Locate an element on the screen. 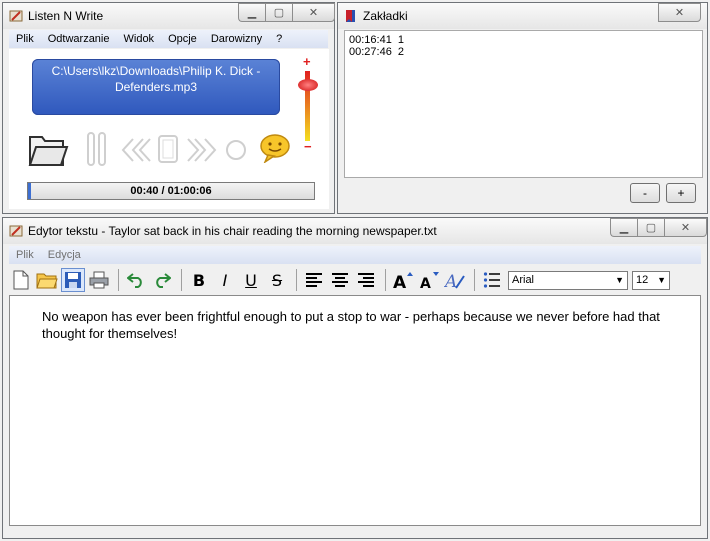 This screenshot has height=541, width=710. font-shrink-icon: A is located at coordinates (429, 281).